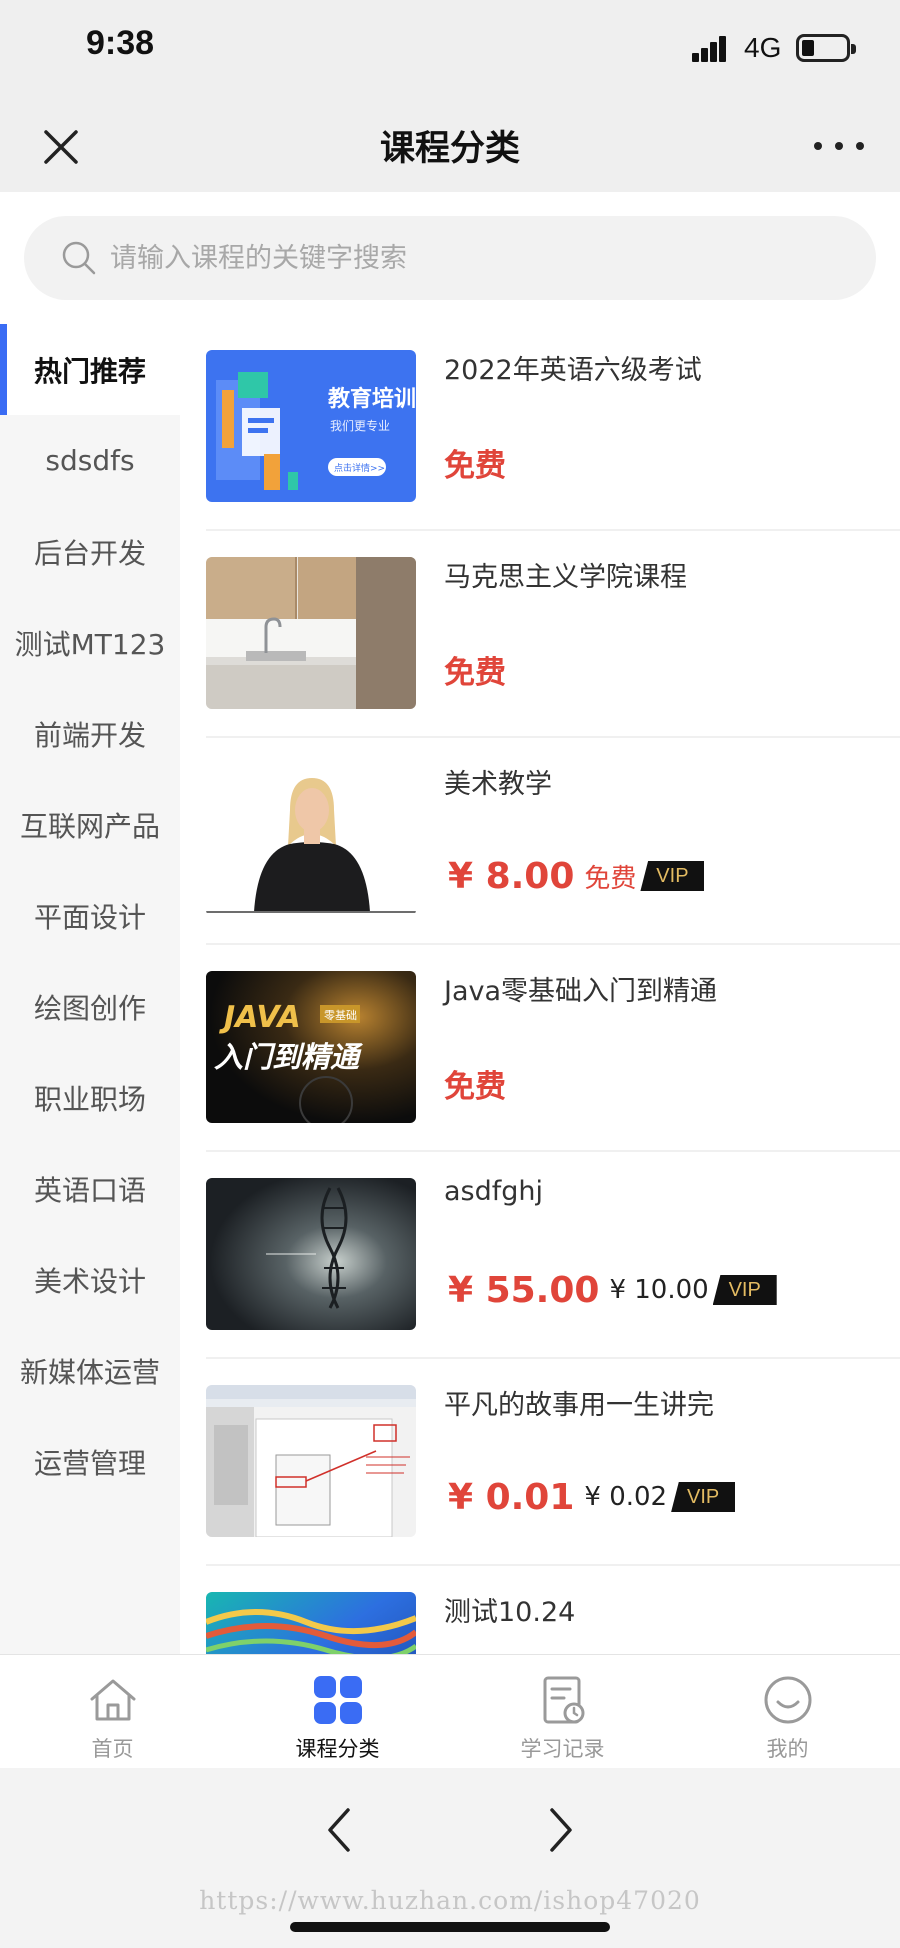 The image size is (900, 1948). I want to click on nav-bar: 课程分类, so click(450, 146).